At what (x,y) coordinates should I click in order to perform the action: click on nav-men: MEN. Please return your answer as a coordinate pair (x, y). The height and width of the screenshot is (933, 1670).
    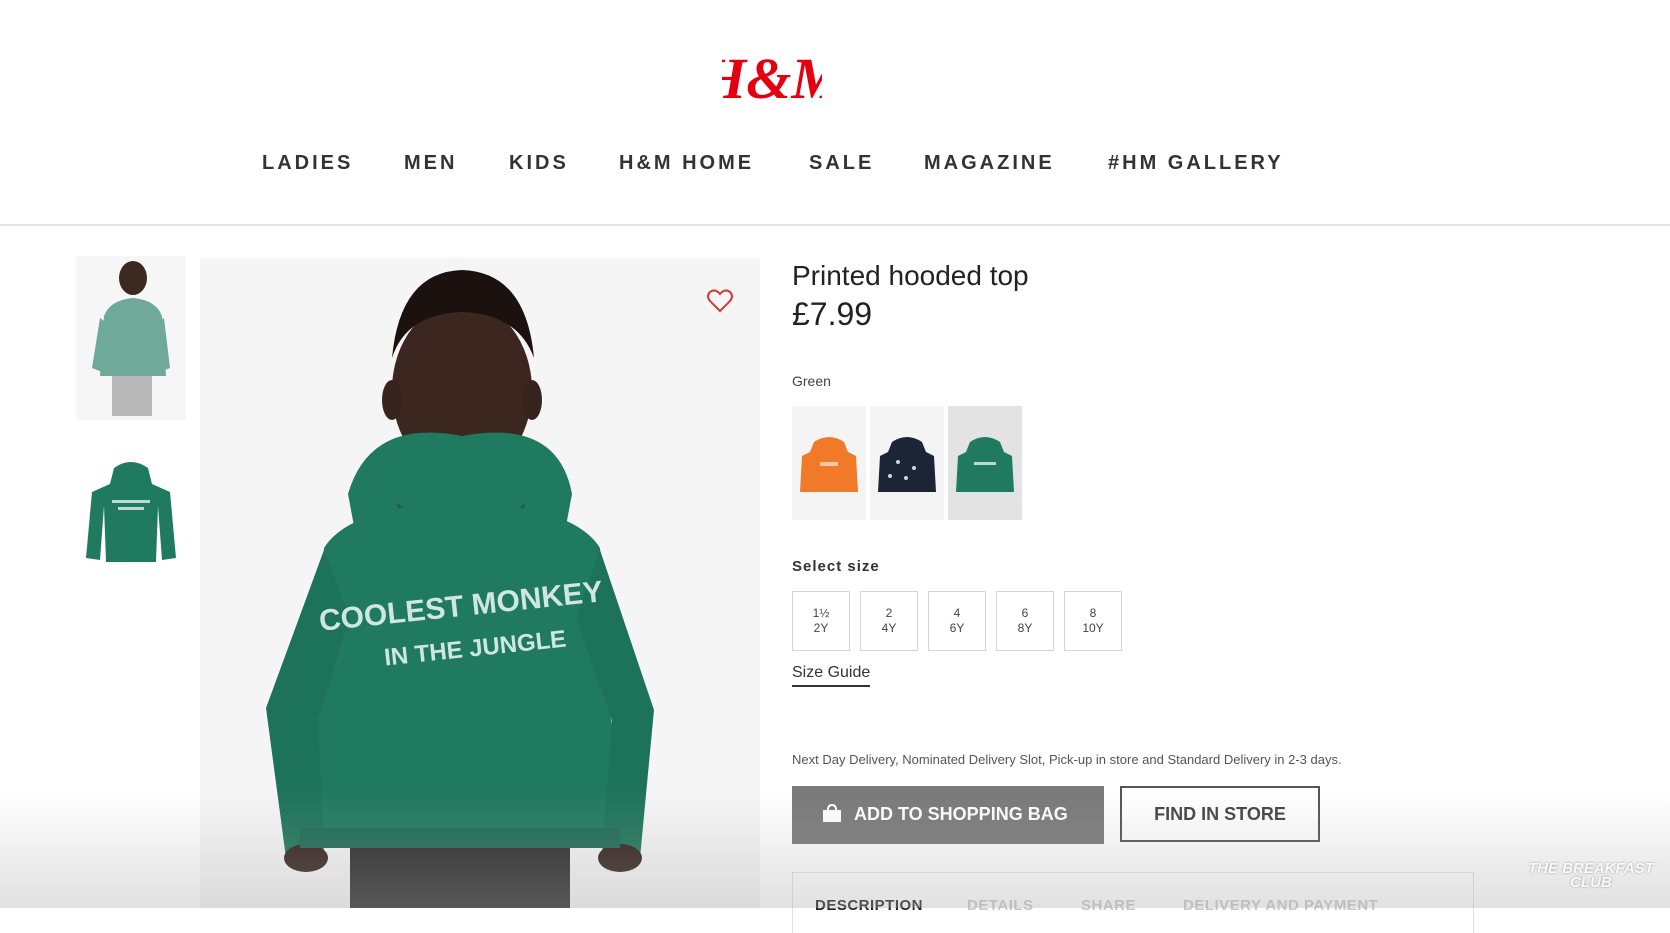
    Looking at the image, I should click on (430, 163).